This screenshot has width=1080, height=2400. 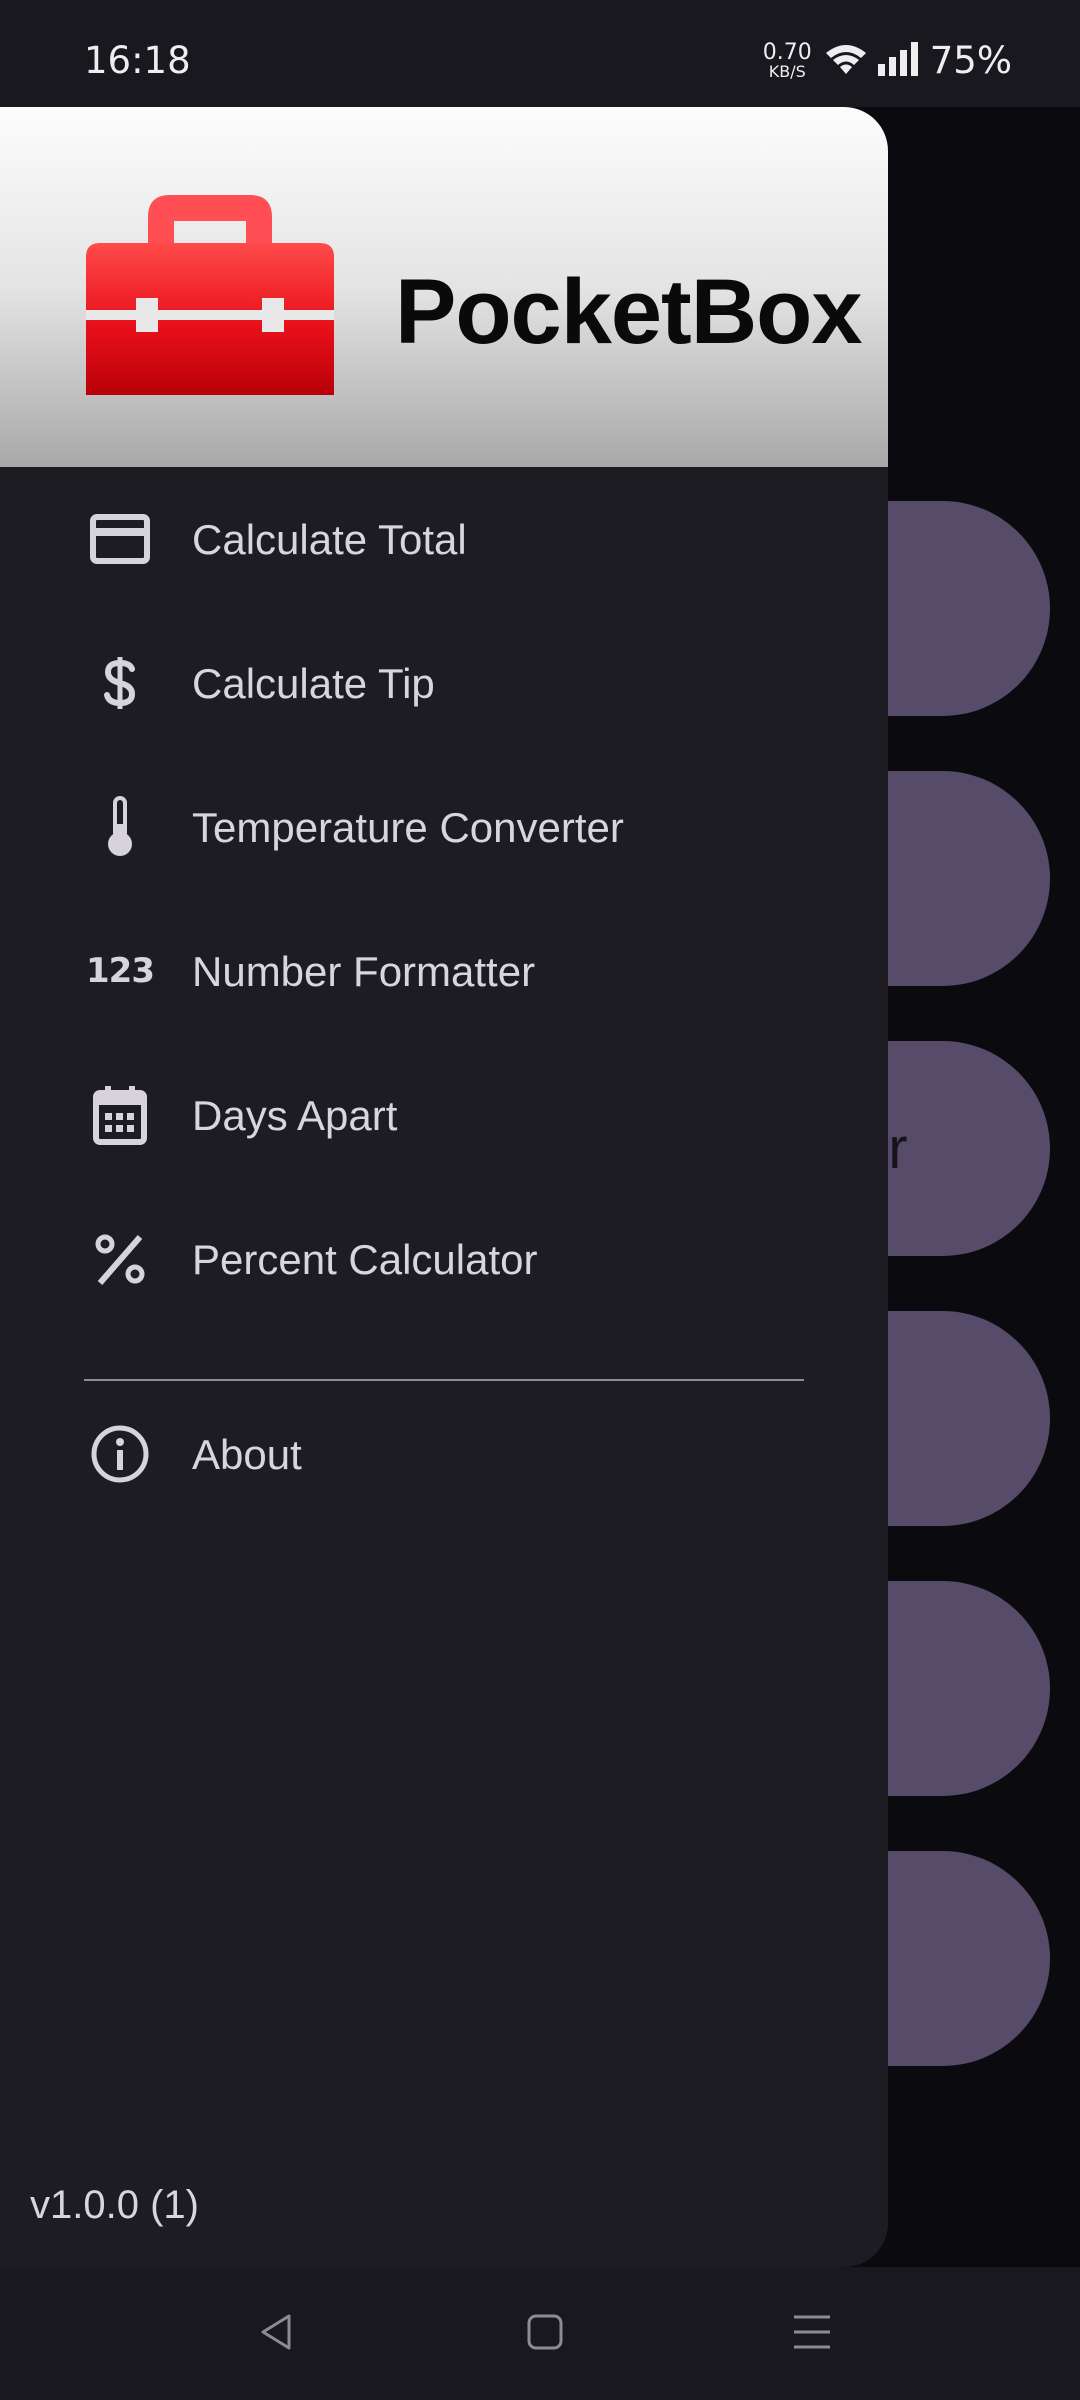 I want to click on menu-item-temperature-converter: Temperature Converter, so click(x=444, y=827).